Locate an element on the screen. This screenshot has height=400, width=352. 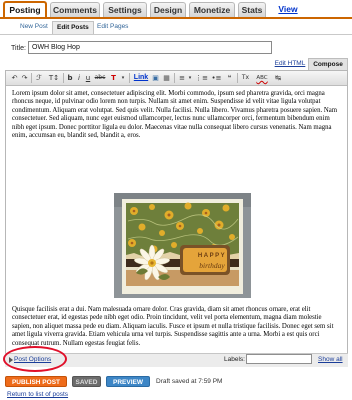
undo-icon: ↶ is located at coordinates (14, 78).